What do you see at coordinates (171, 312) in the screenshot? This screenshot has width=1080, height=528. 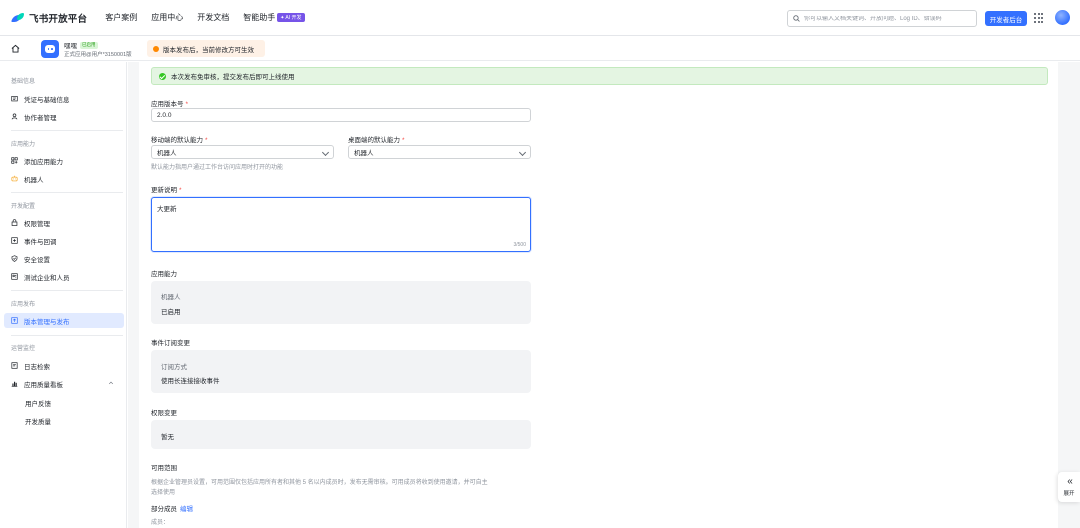 I see `capability-value: 已启用` at bounding box center [171, 312].